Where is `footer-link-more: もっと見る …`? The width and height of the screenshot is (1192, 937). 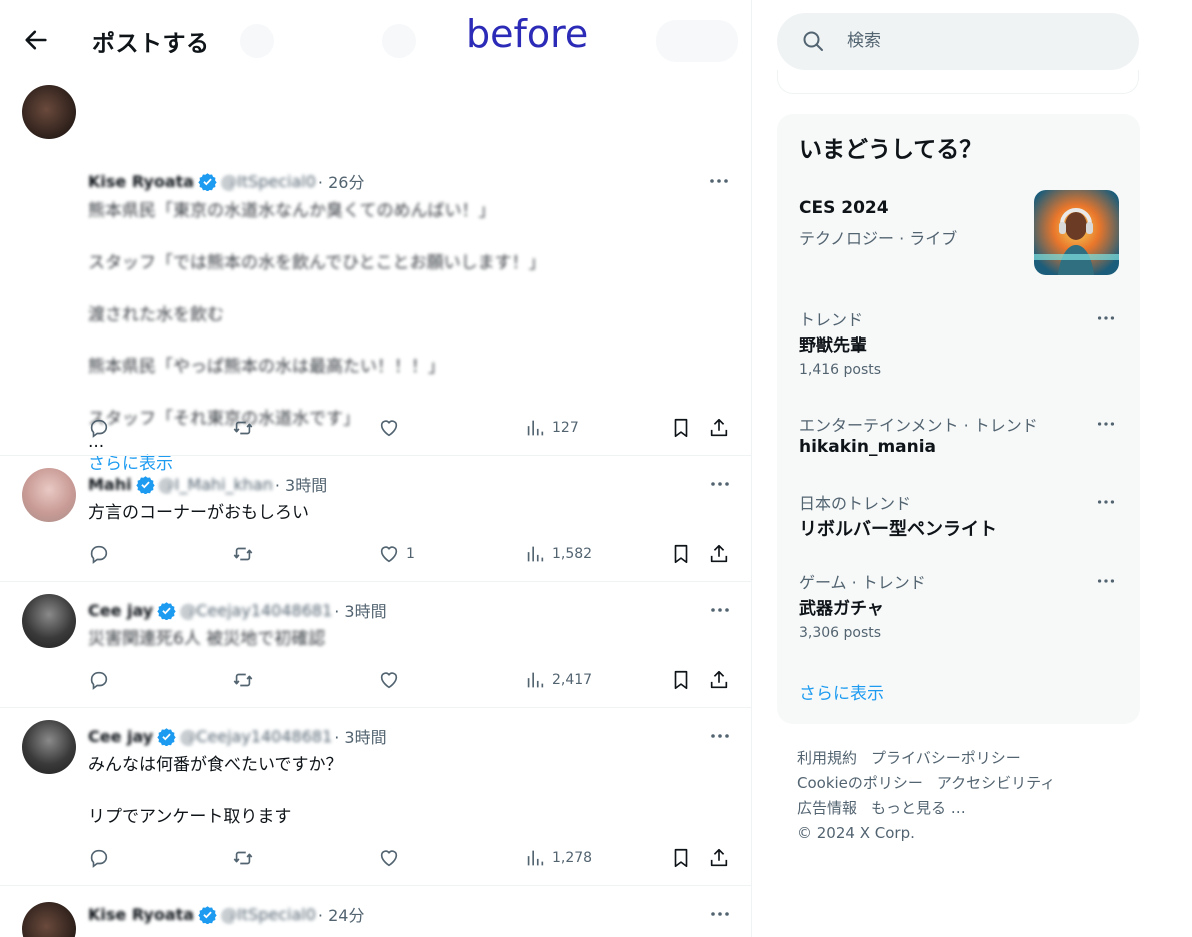
footer-link-more: もっと見る … is located at coordinates (918, 808).